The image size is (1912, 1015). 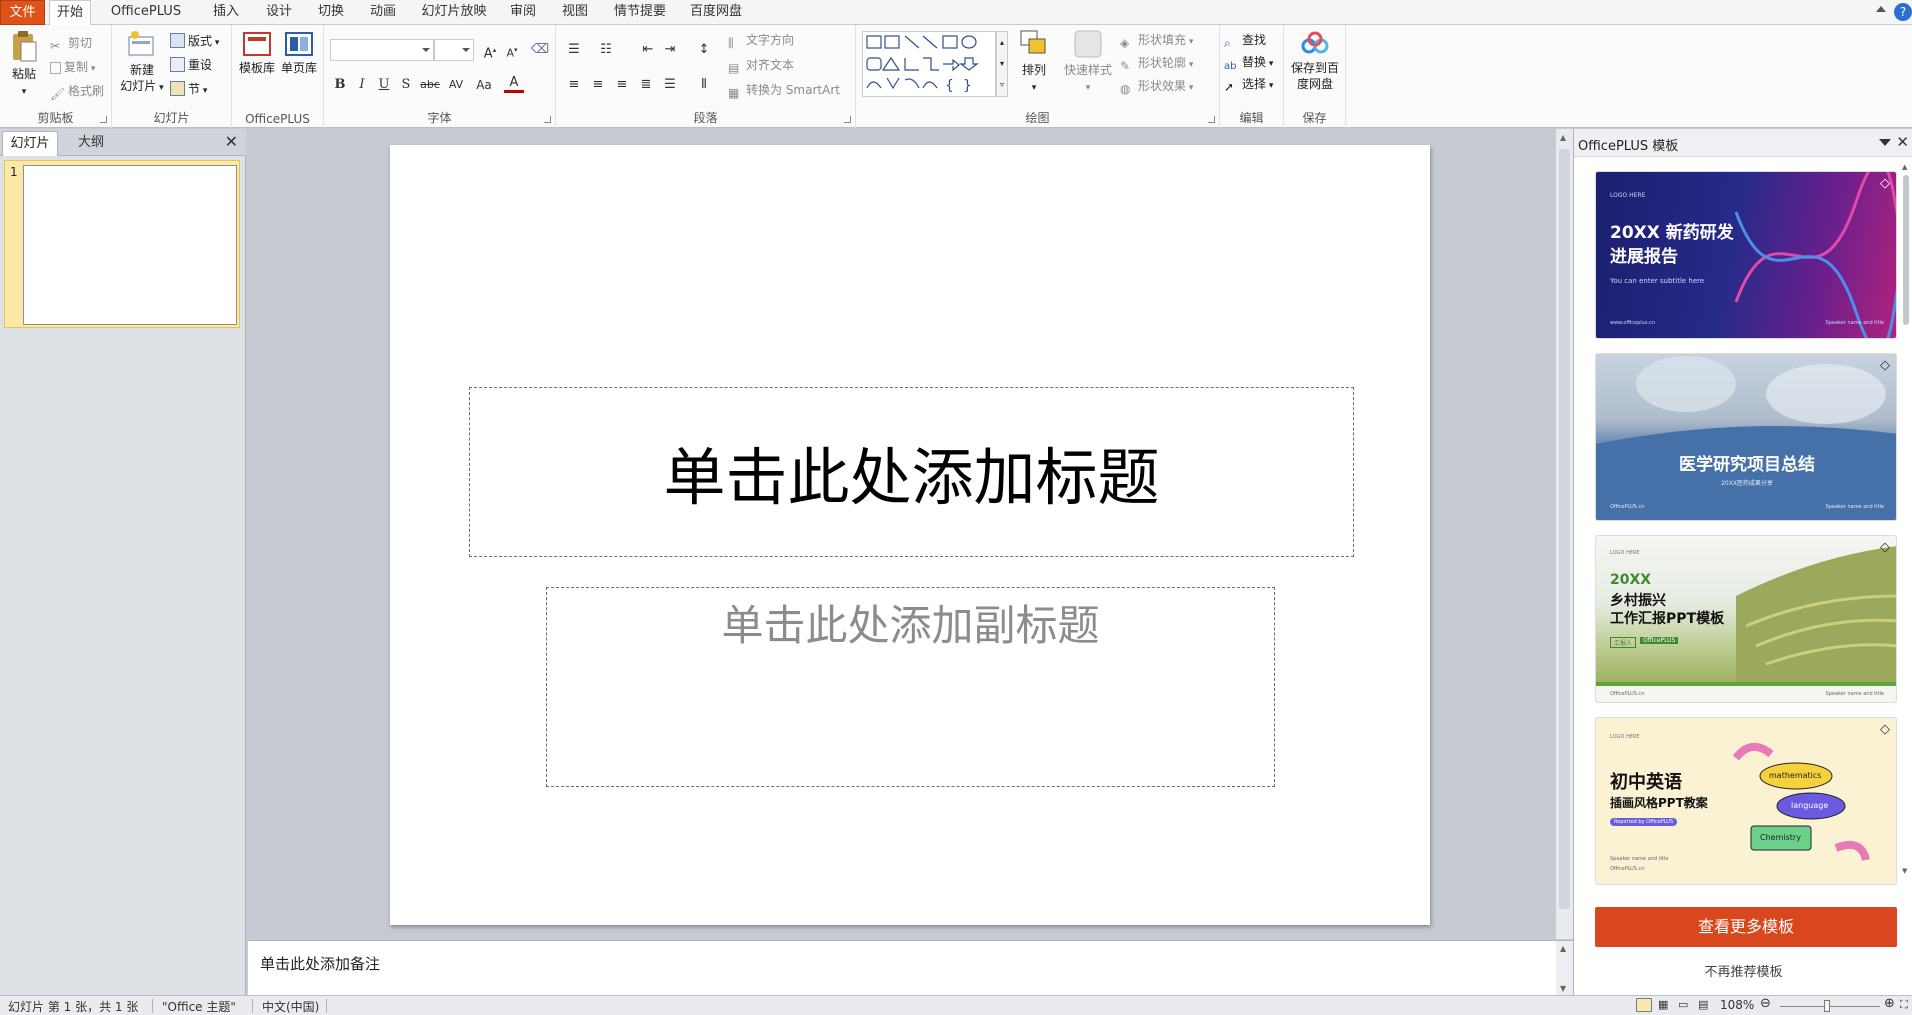 I want to click on tab-insert: 插入, so click(x=226, y=12).